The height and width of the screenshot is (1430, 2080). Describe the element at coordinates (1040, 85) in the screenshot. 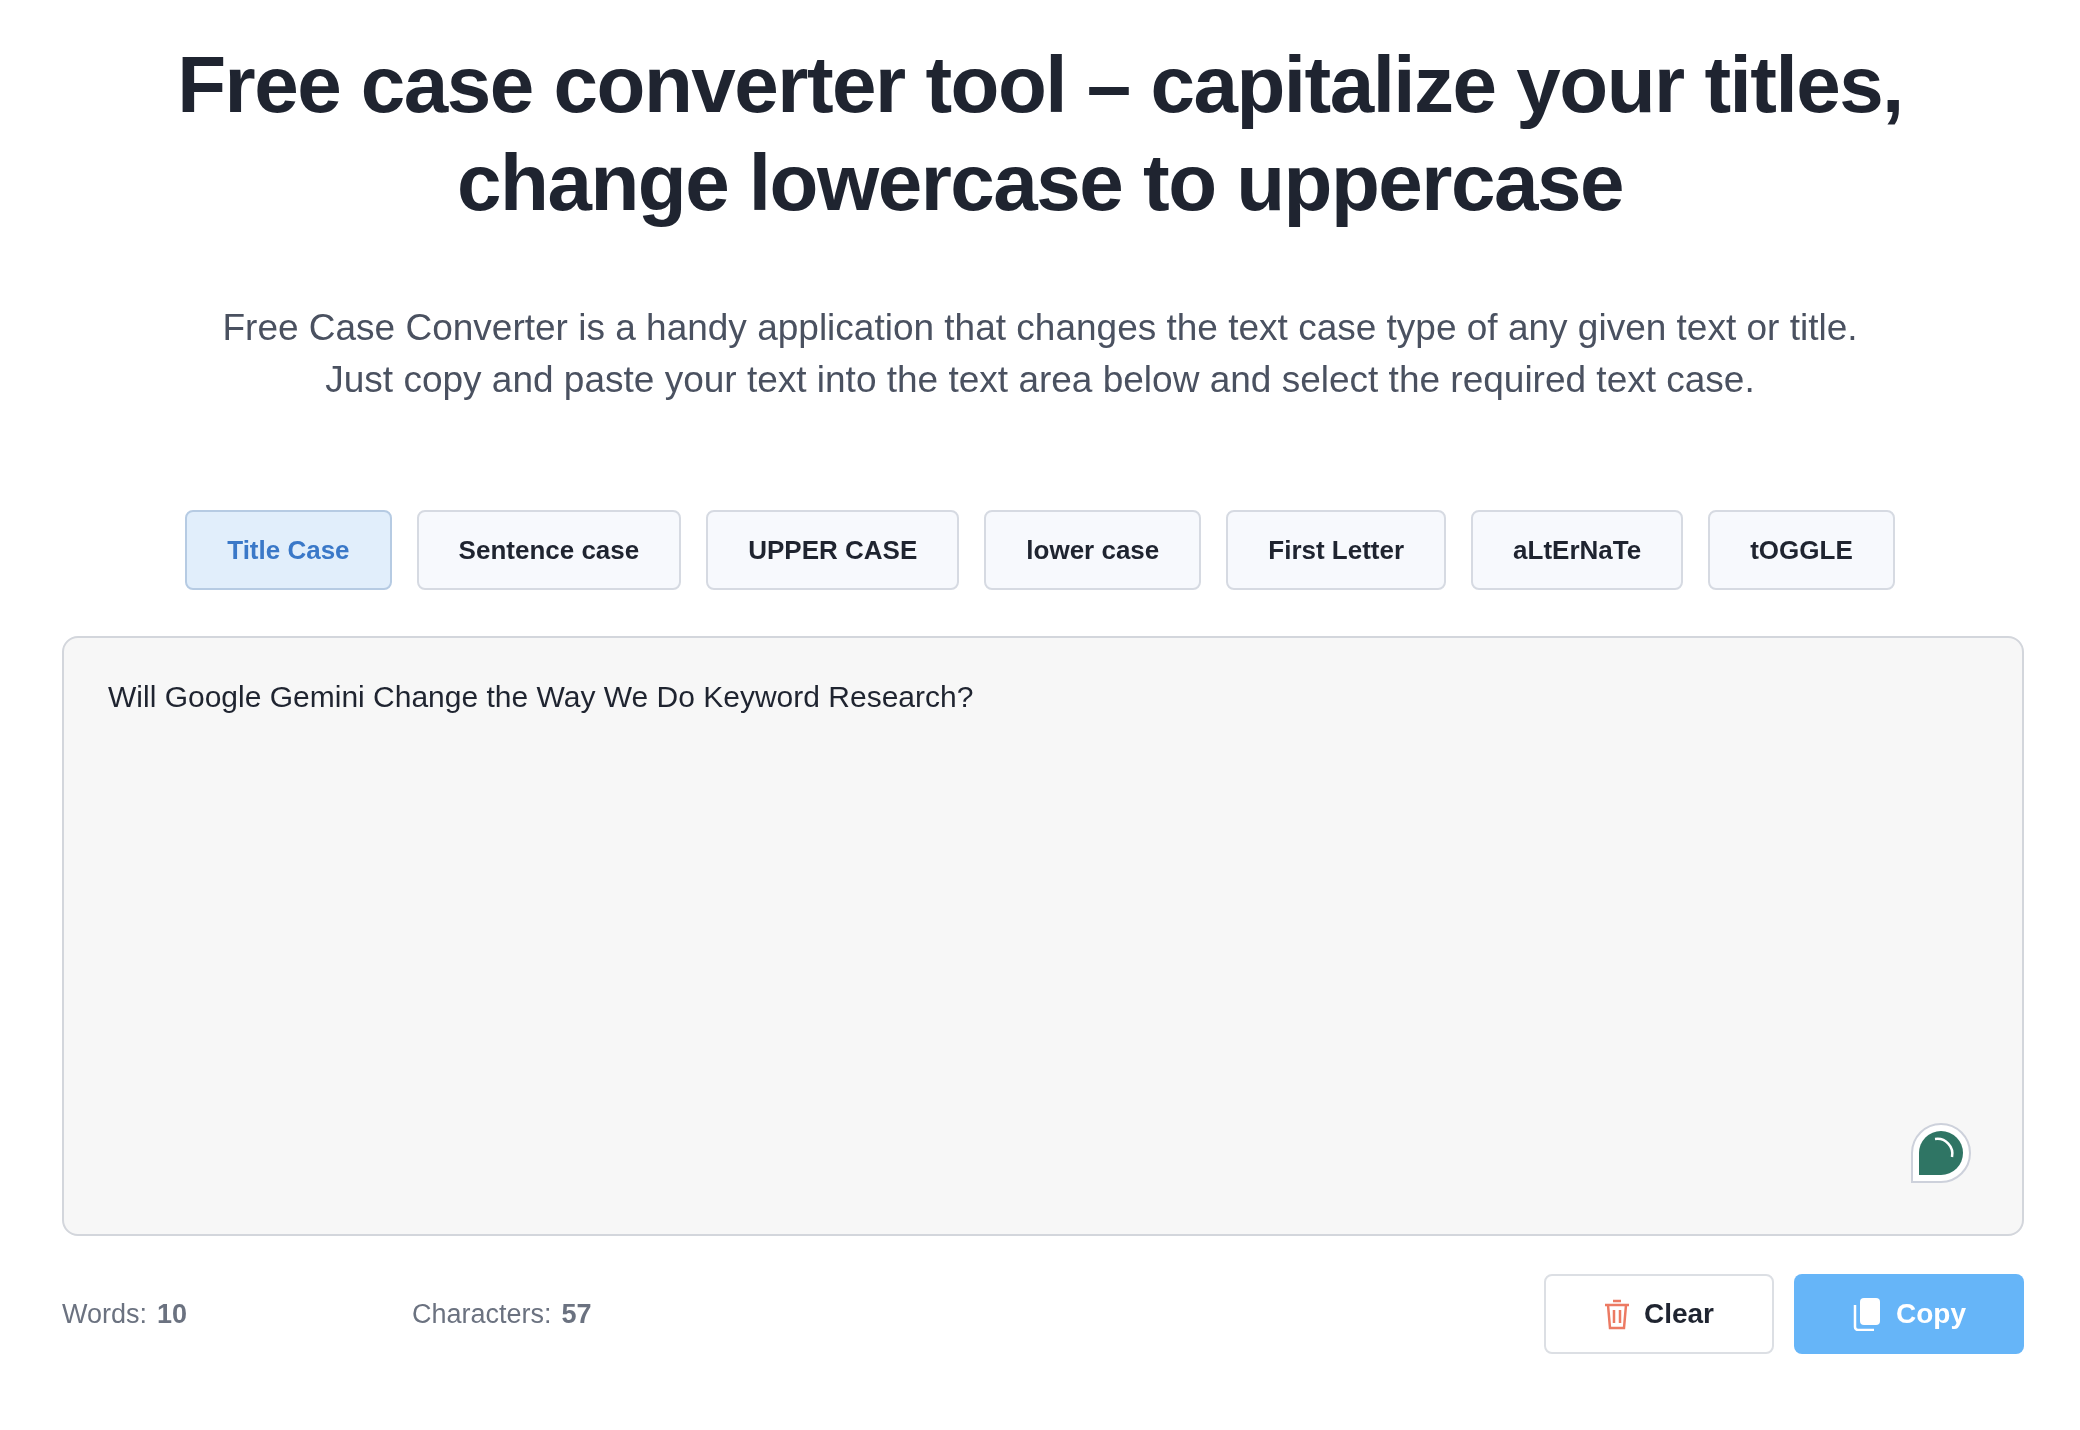

I see `page-title: Free case converter tool – capitalize your titles,` at that location.